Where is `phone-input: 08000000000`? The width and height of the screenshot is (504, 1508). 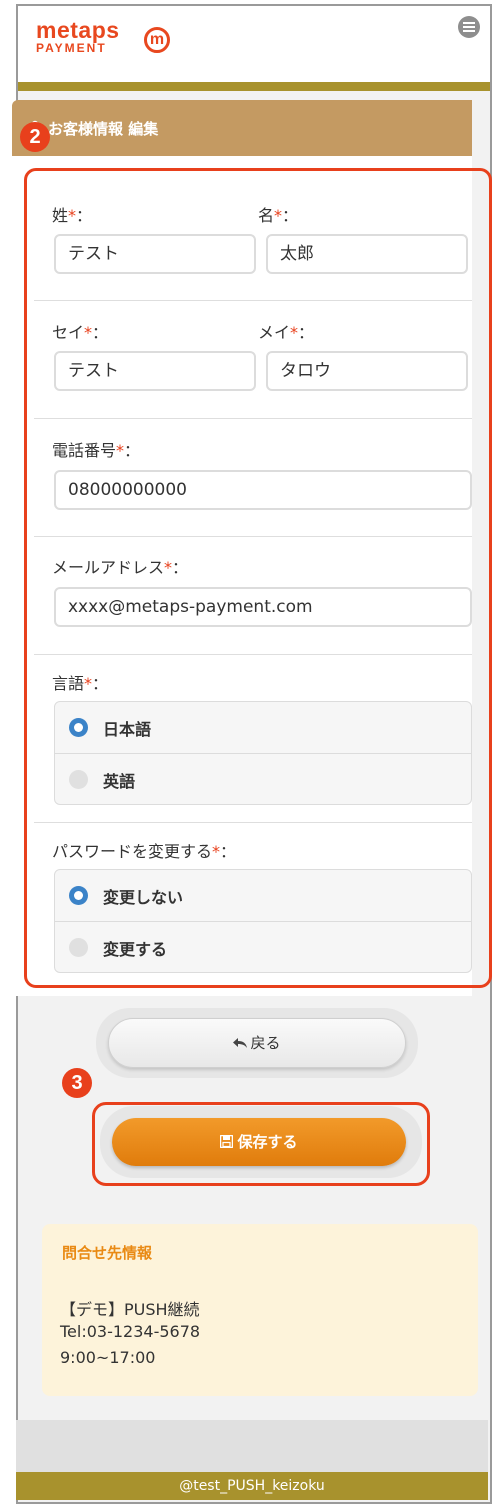
phone-input: 08000000000 is located at coordinates (263, 490).